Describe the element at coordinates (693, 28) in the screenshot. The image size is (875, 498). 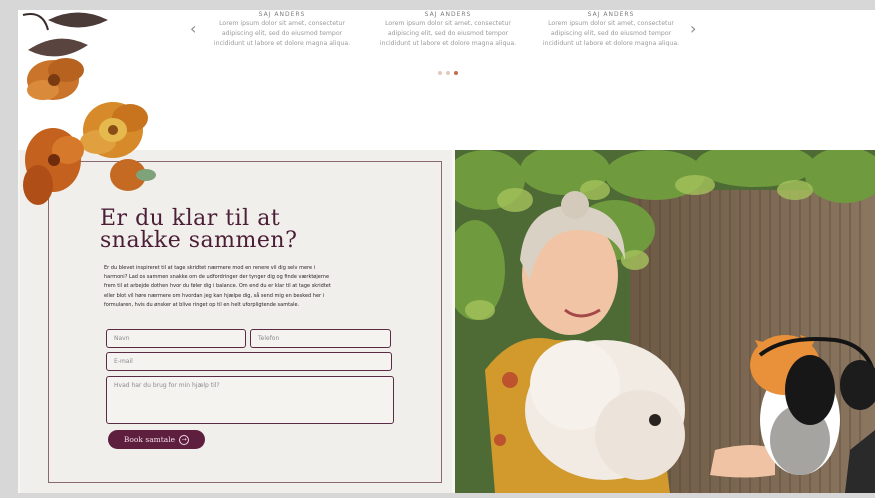
I see `chevron-right-icon: ›` at that location.